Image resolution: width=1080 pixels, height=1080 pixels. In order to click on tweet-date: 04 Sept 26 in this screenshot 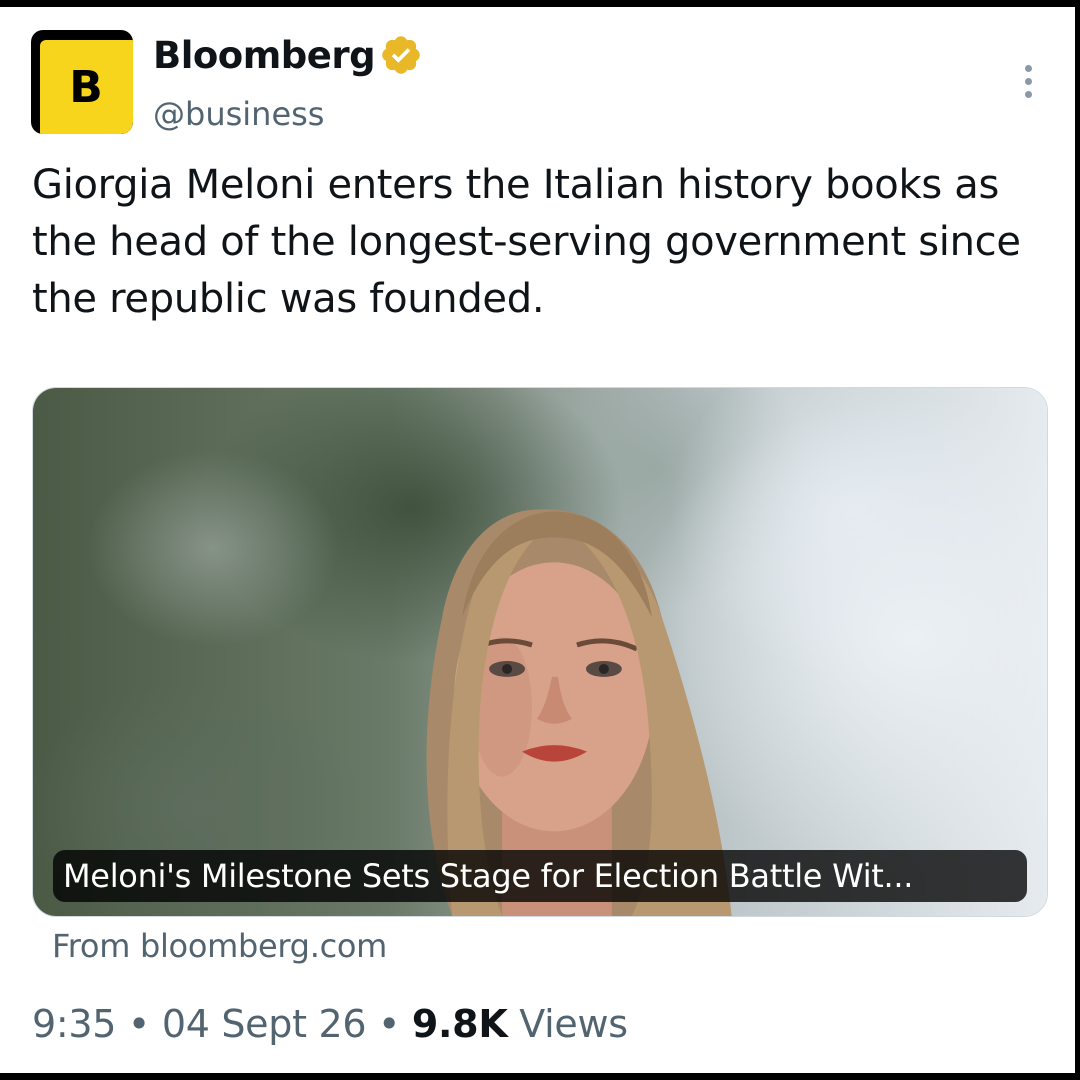, I will do `click(264, 1024)`.